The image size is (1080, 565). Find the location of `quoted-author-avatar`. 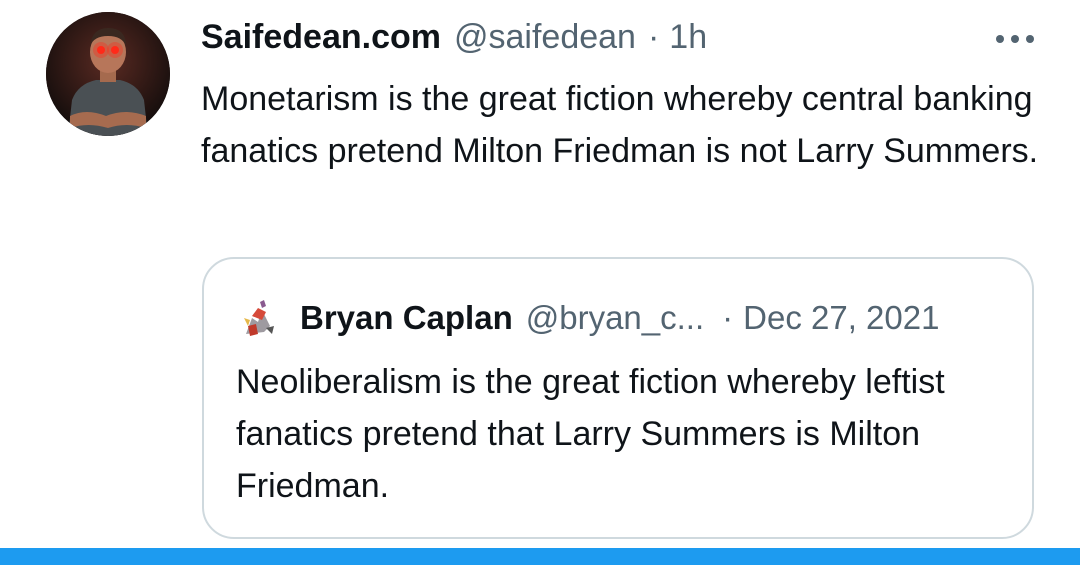

quoted-author-avatar is located at coordinates (258, 318).